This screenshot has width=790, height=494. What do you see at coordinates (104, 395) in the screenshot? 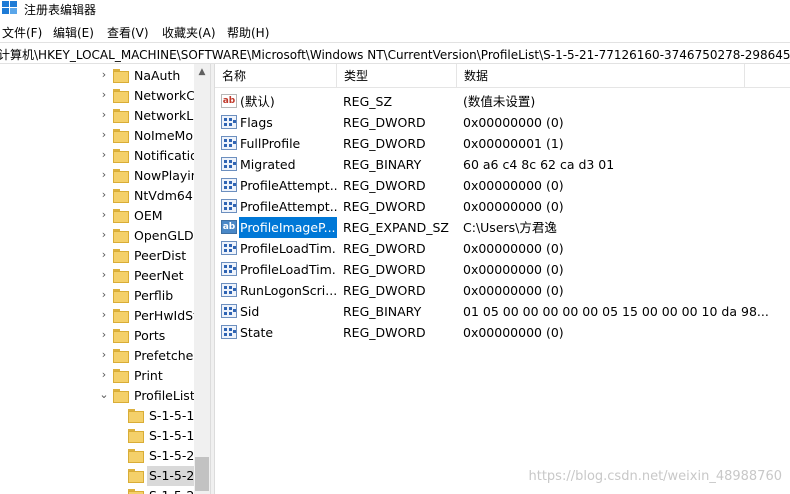
I see `chevron-down-icon: ⌄` at bounding box center [104, 395].